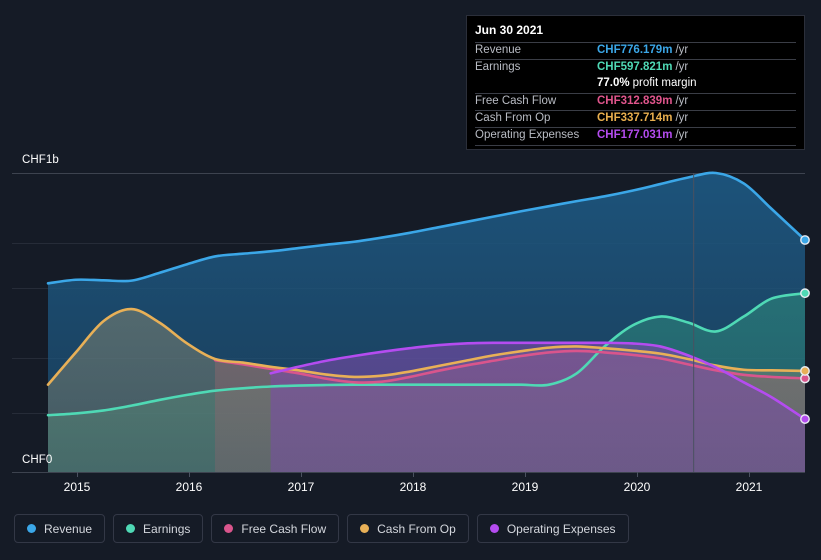  I want to click on legend-item-cash-from-op: Cash From Op, so click(408, 528).